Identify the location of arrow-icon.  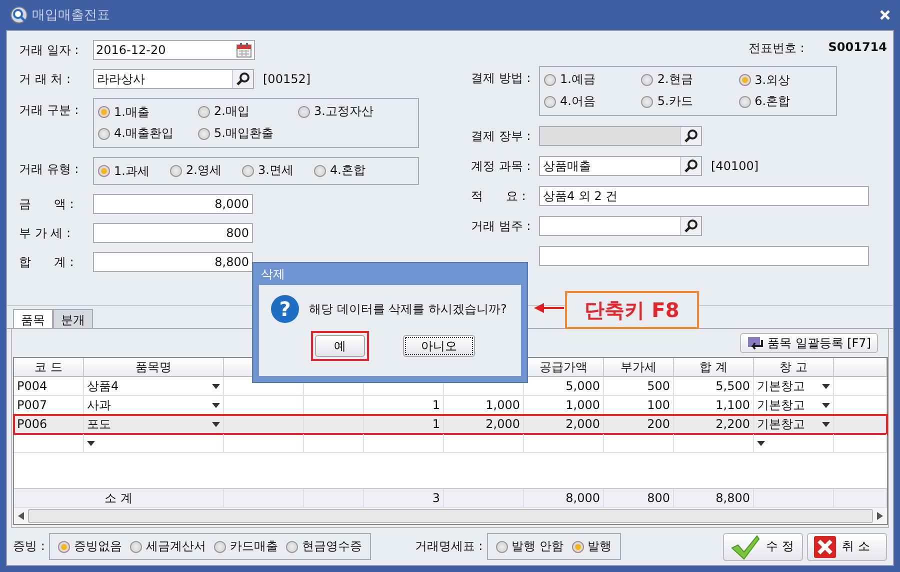
(549, 308).